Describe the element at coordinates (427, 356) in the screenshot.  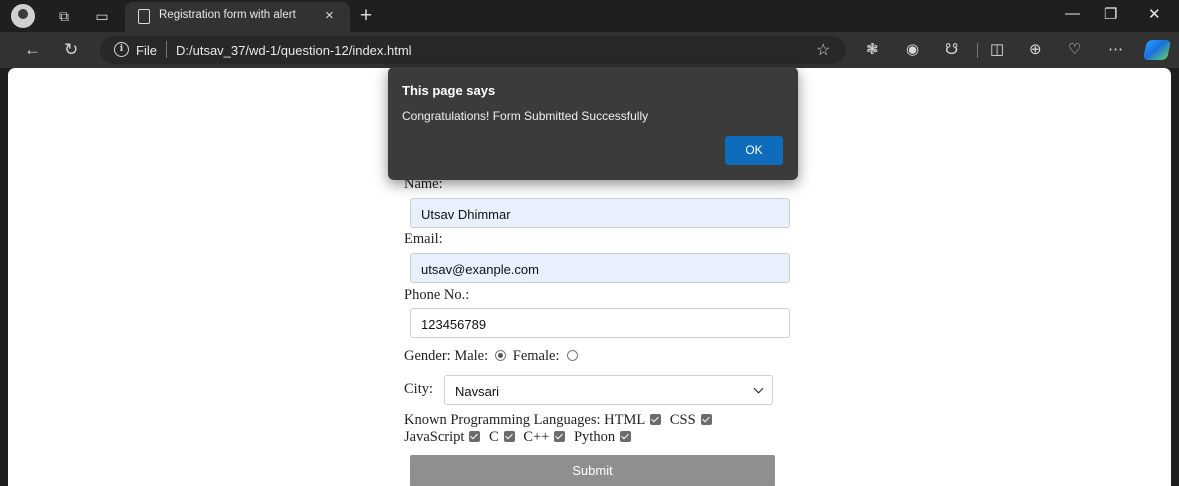
I see `gender-label: Gender:` at that location.